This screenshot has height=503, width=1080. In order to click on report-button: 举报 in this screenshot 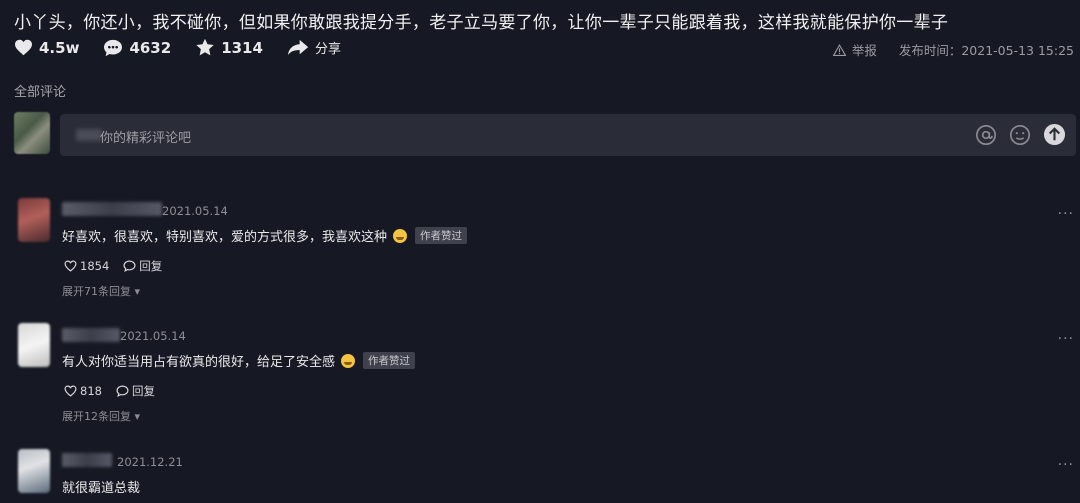, I will do `click(854, 49)`.